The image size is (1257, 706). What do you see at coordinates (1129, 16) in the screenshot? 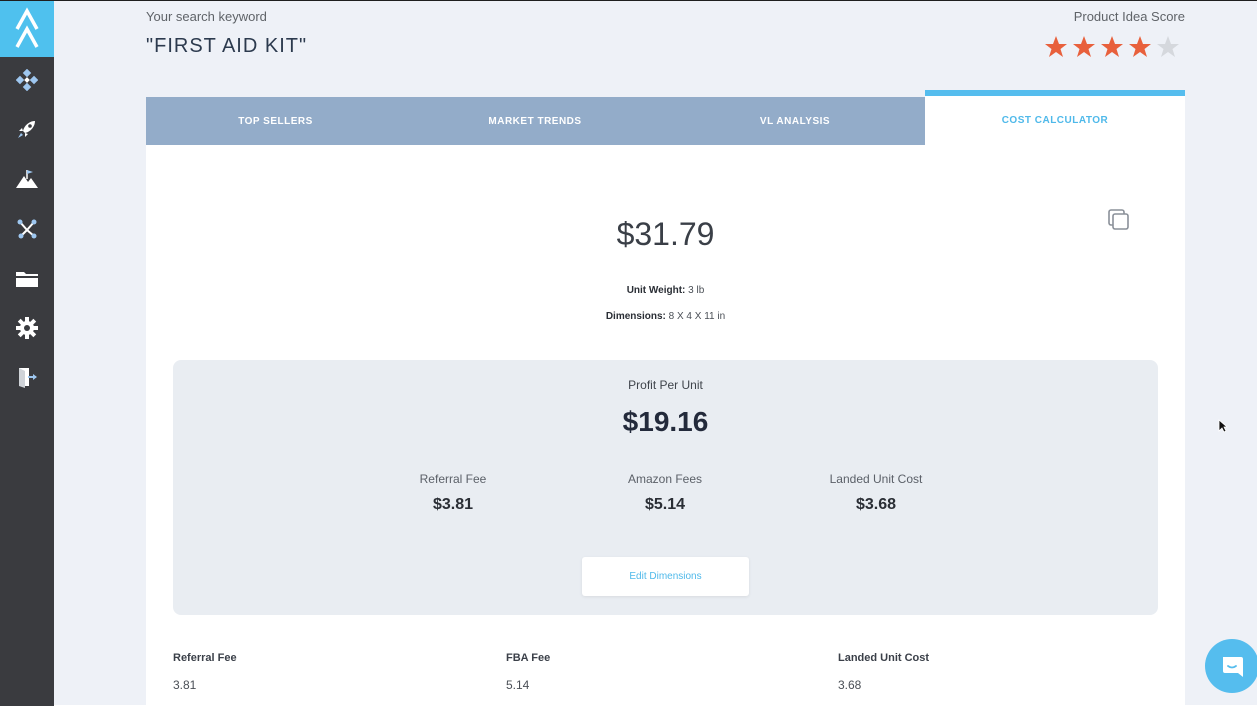
I see `product-idea-score-caption: Product Idea Score` at bounding box center [1129, 16].